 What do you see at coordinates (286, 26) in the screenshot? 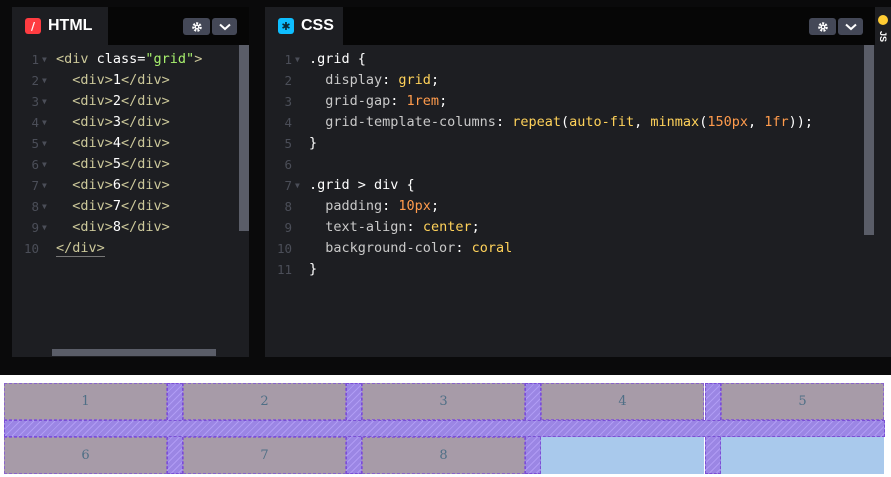
I see `asterisk-icon: ✱` at bounding box center [286, 26].